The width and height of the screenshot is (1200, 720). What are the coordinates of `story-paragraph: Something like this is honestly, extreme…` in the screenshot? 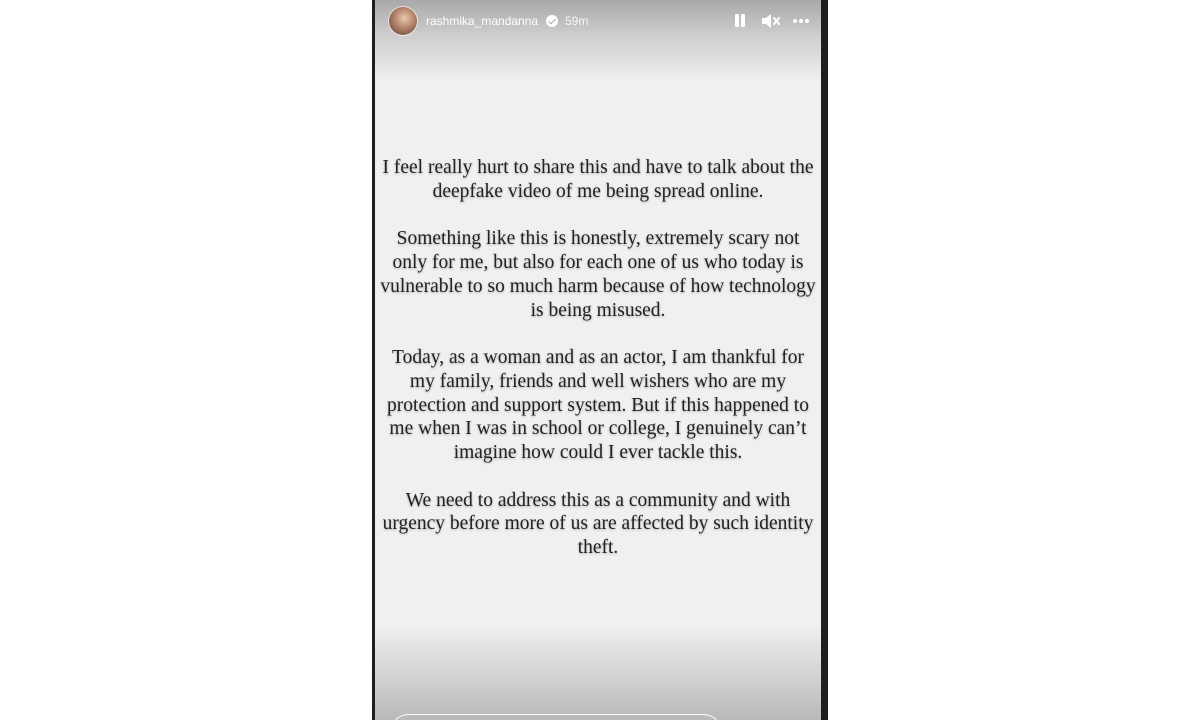 It's located at (598, 274).